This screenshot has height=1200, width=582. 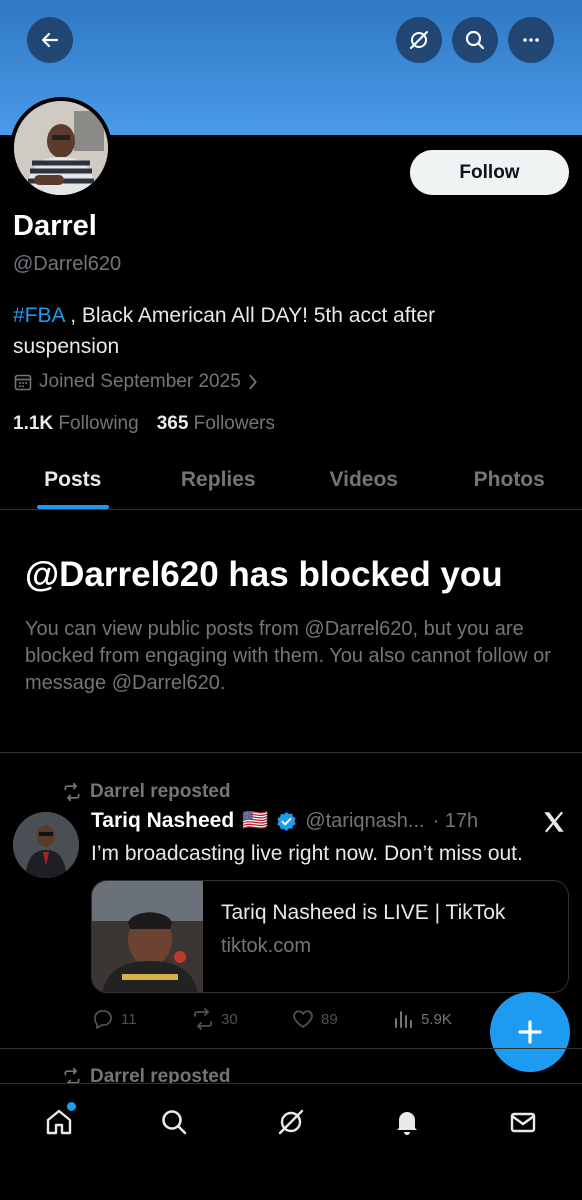 I want to click on bottom-navigation, so click(x=291, y=1141).